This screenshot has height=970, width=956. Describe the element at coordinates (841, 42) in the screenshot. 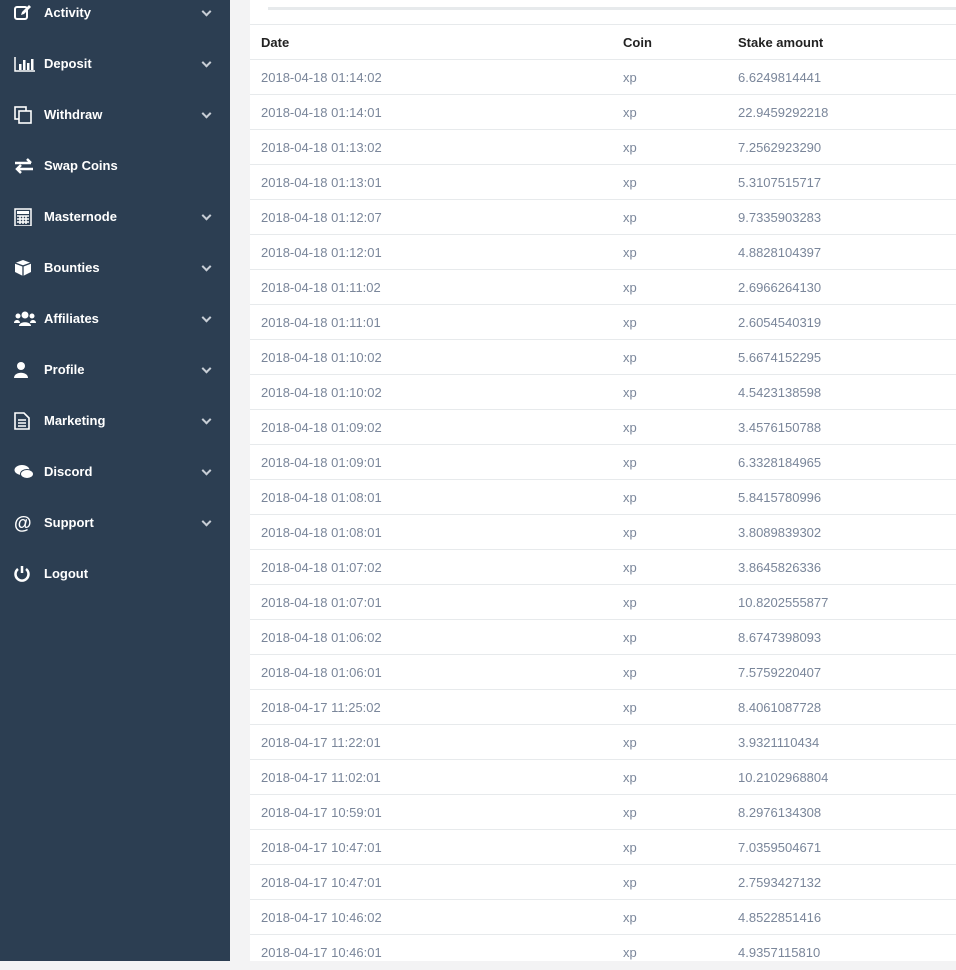

I see `stake-amount-header: Stake amount` at that location.